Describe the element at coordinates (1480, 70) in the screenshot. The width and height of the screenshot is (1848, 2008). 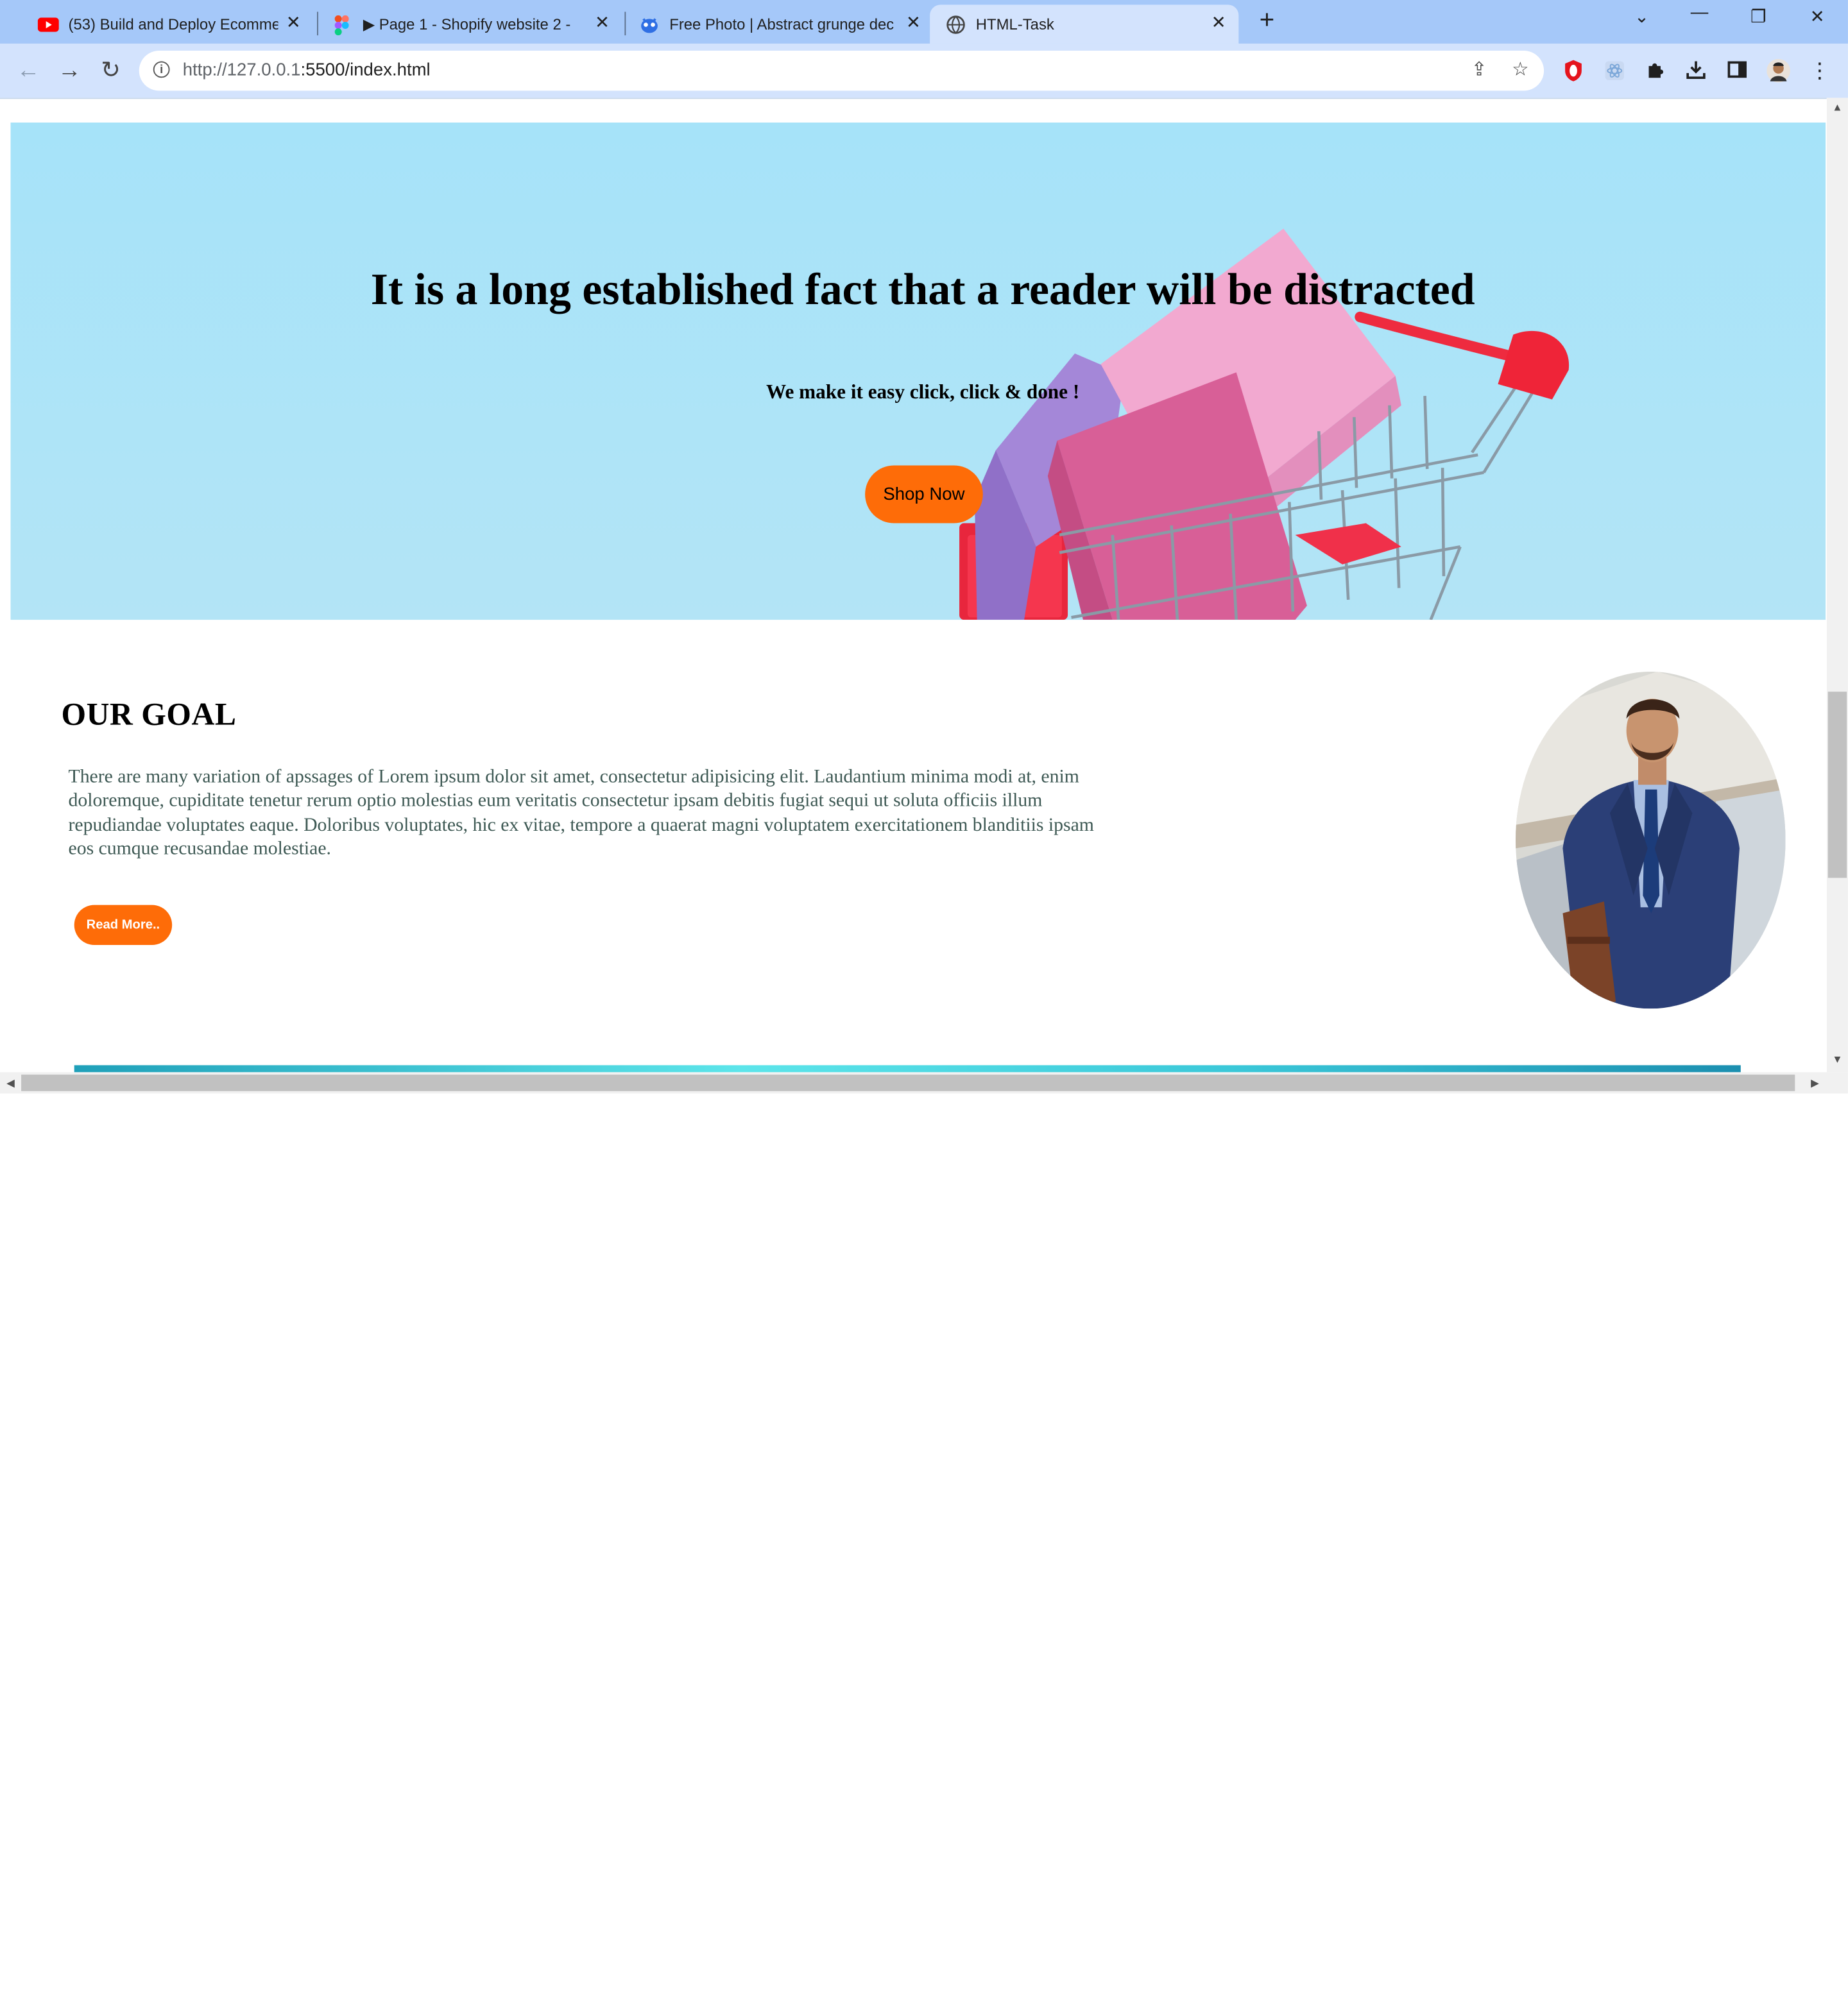
I see `share-icon: ⇪` at that location.